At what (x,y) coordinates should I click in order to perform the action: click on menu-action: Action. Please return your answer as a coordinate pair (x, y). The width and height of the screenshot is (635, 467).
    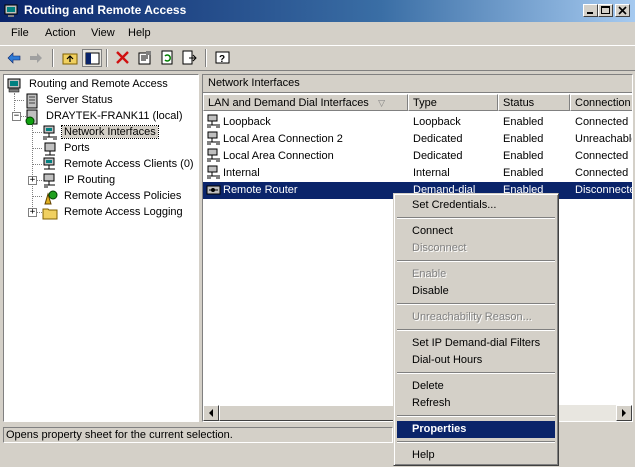
    Looking at the image, I should click on (60, 33).